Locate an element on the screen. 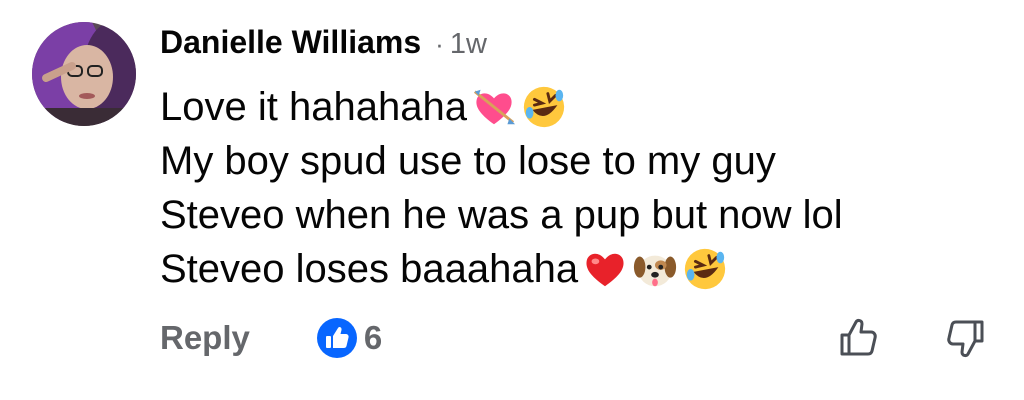  comment-line-text: My boy spud use to lose to my guy is located at coordinates (468, 161).